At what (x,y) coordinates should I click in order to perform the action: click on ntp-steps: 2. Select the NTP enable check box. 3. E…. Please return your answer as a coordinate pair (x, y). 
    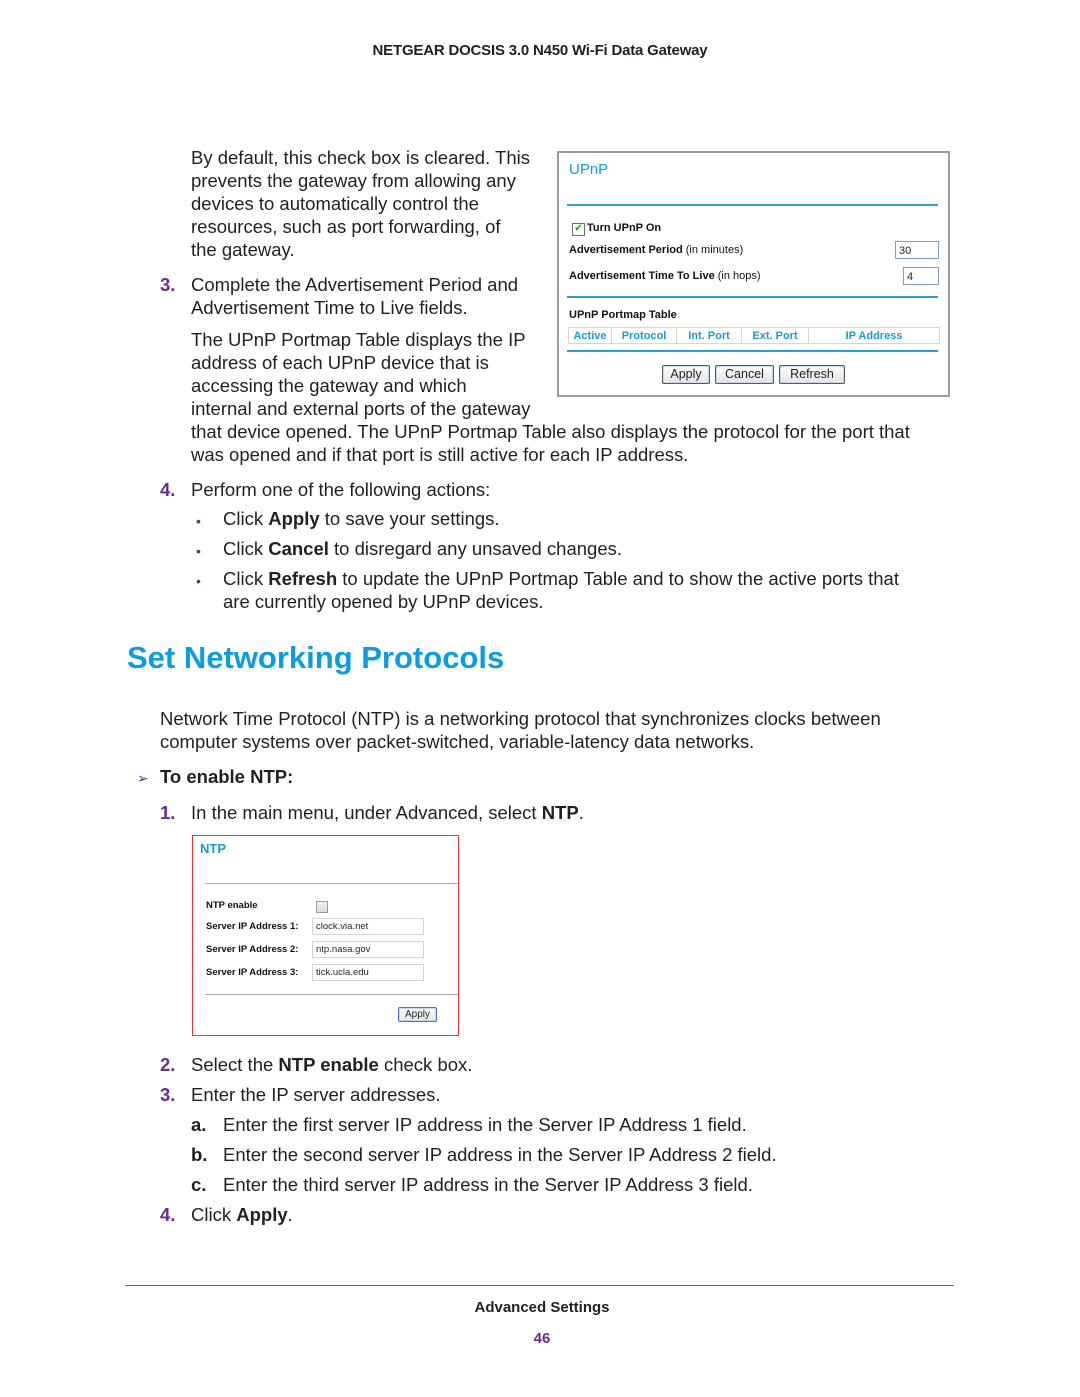
    Looking at the image, I should click on (560, 1143).